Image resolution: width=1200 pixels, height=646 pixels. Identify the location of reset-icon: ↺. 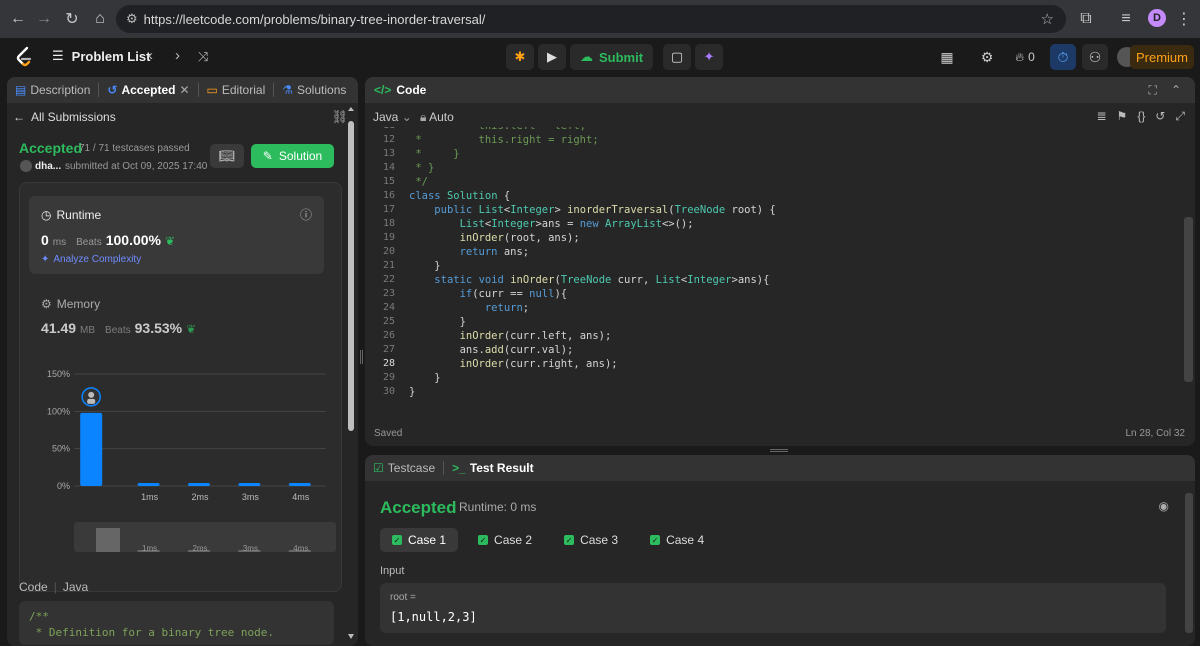
(1160, 116).